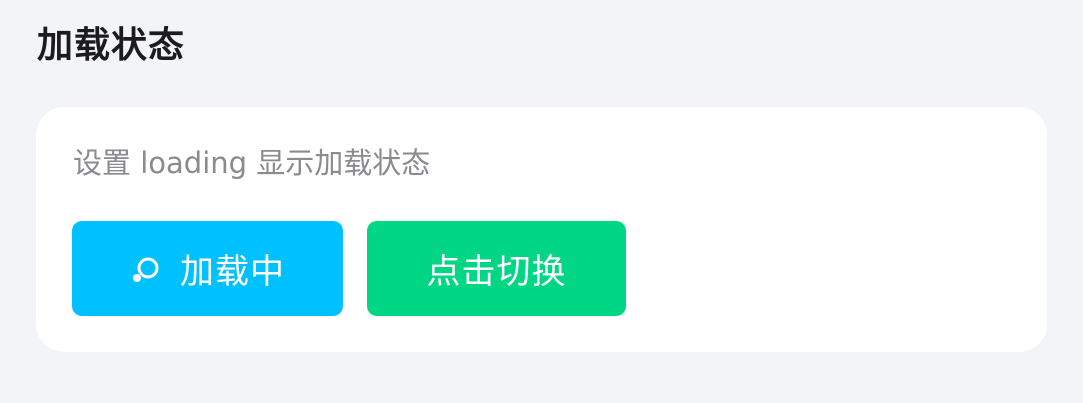 This screenshot has width=1083, height=403. What do you see at coordinates (496, 272) in the screenshot?
I see `toggle-button-label: 点击切换` at bounding box center [496, 272].